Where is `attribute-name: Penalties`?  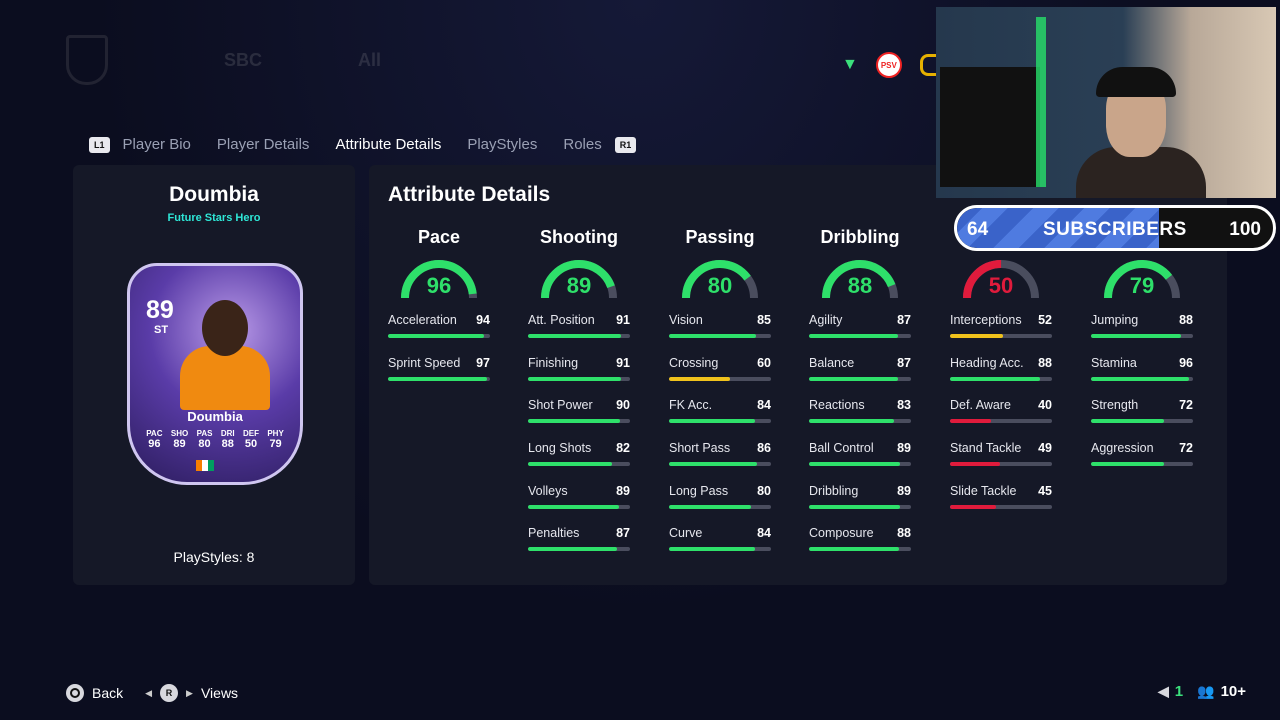 attribute-name: Penalties is located at coordinates (554, 533).